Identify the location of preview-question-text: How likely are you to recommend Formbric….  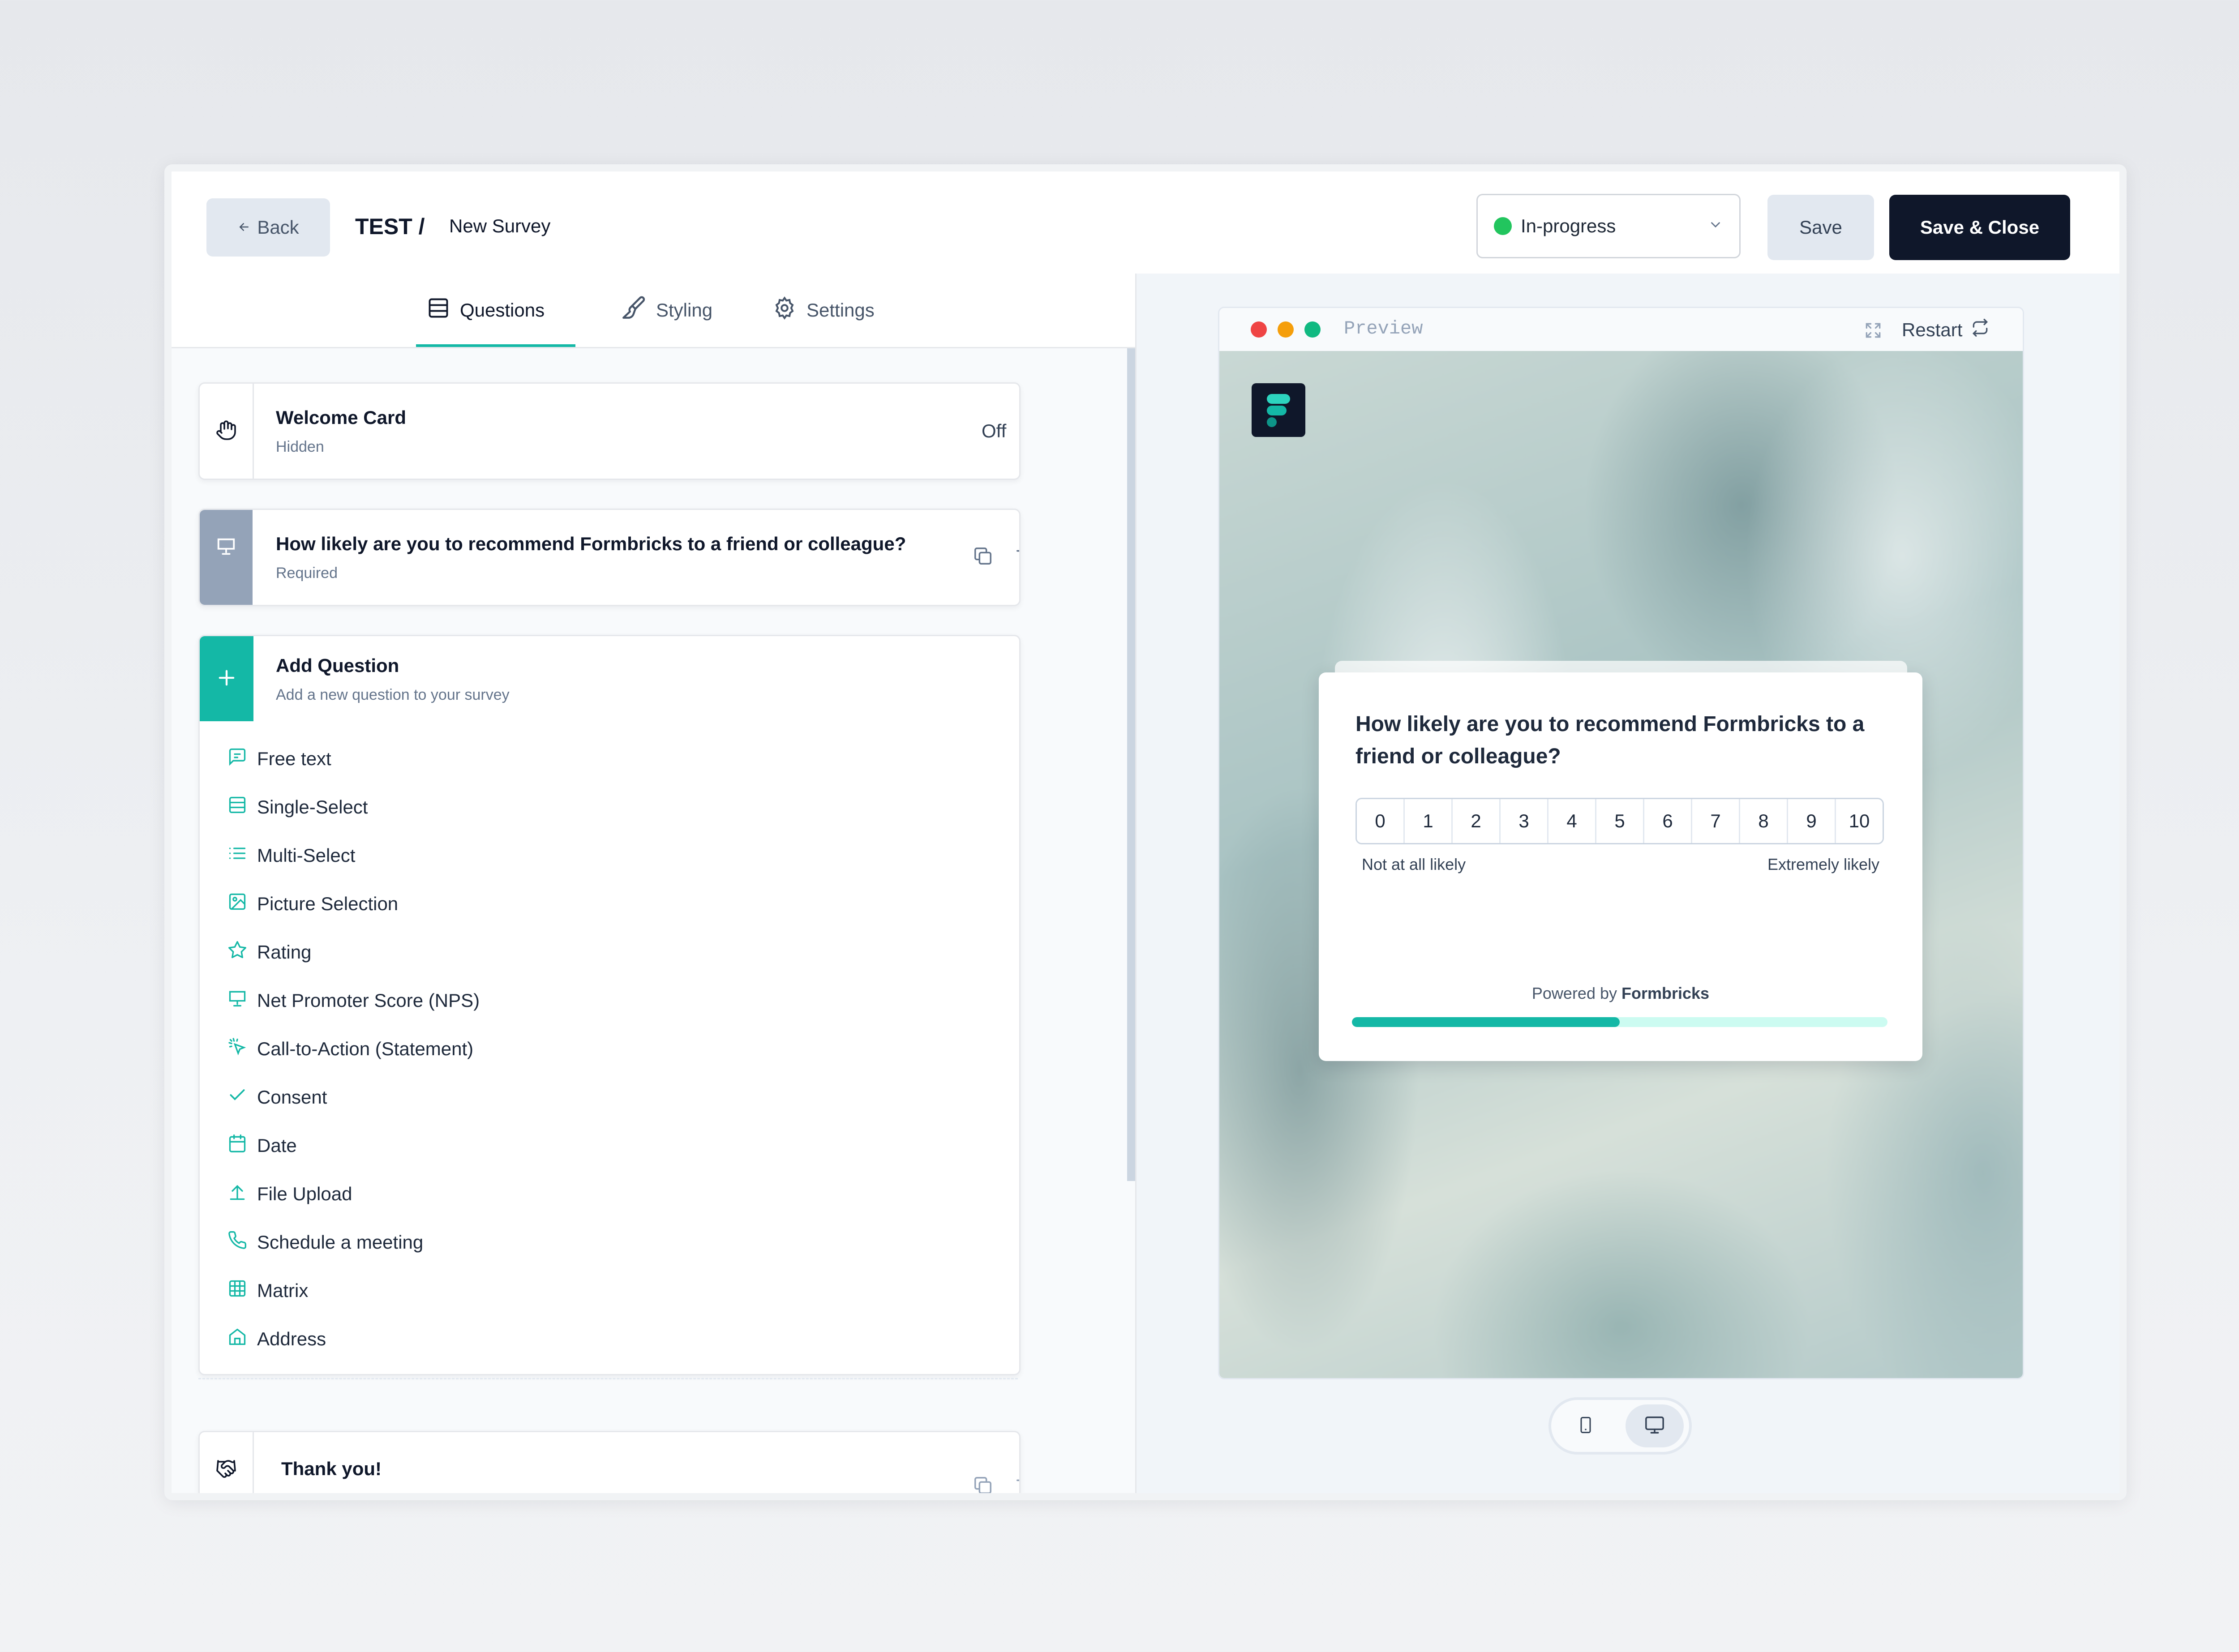
(1610, 740).